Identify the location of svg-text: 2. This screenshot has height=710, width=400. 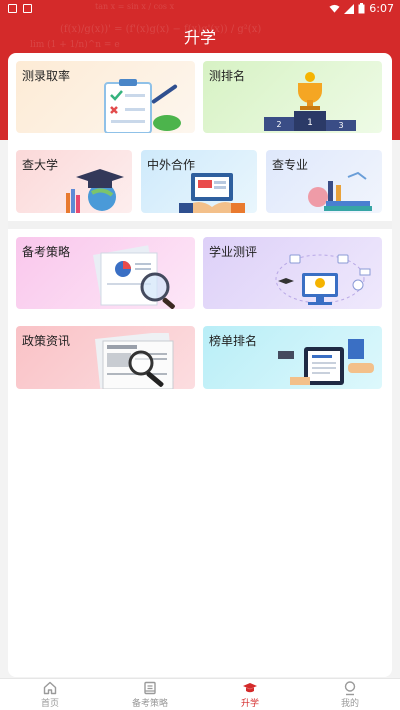
(278, 124).